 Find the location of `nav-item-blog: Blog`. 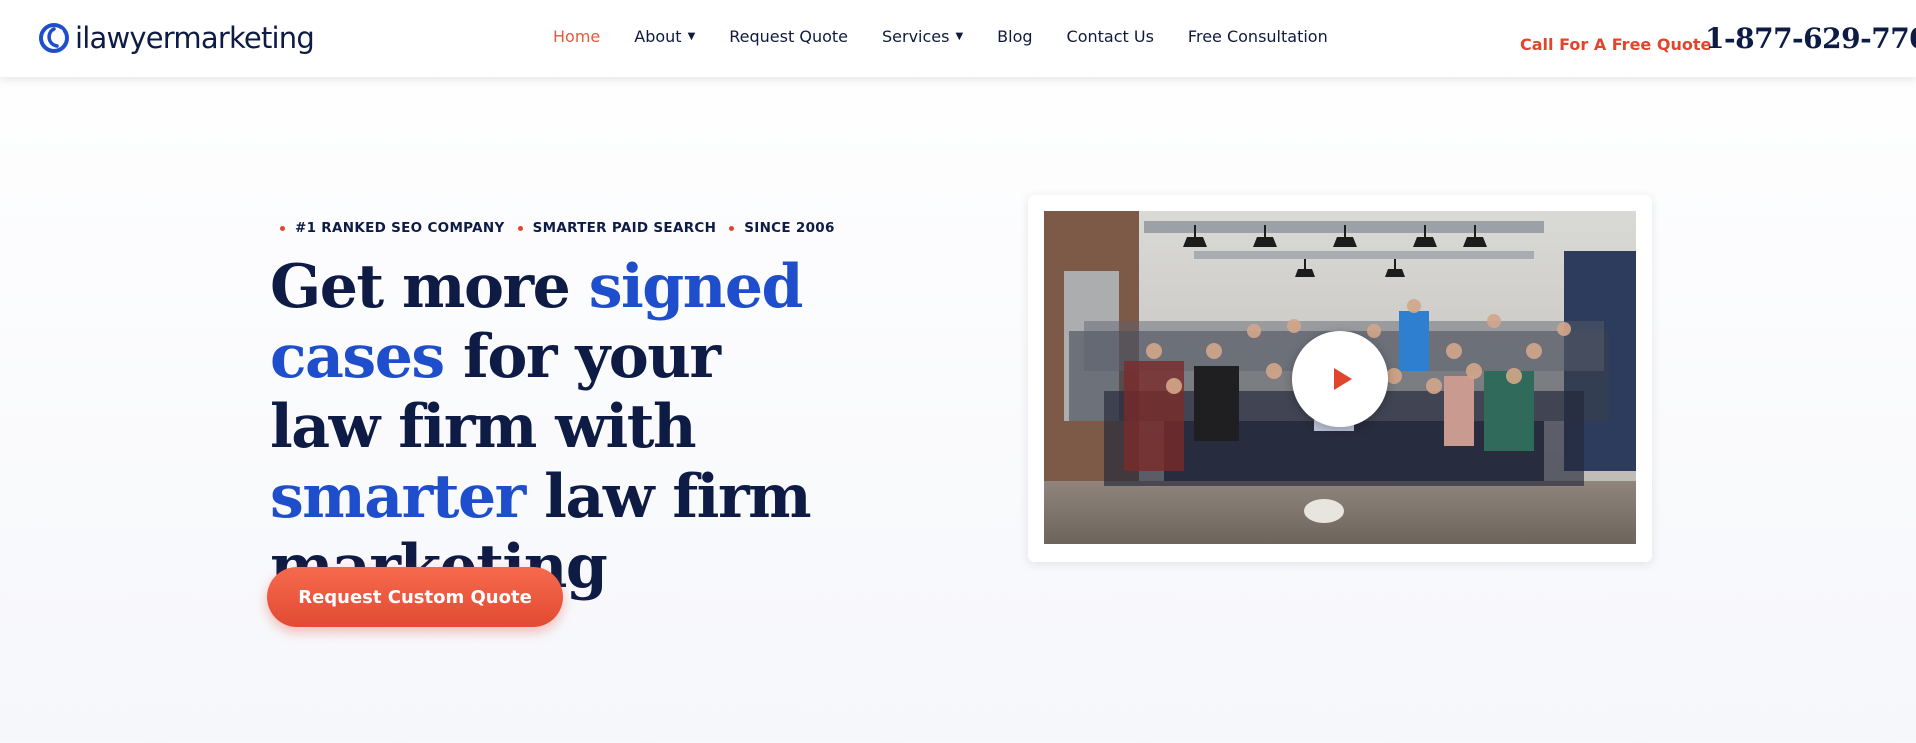

nav-item-blog: Blog is located at coordinates (1014, 36).